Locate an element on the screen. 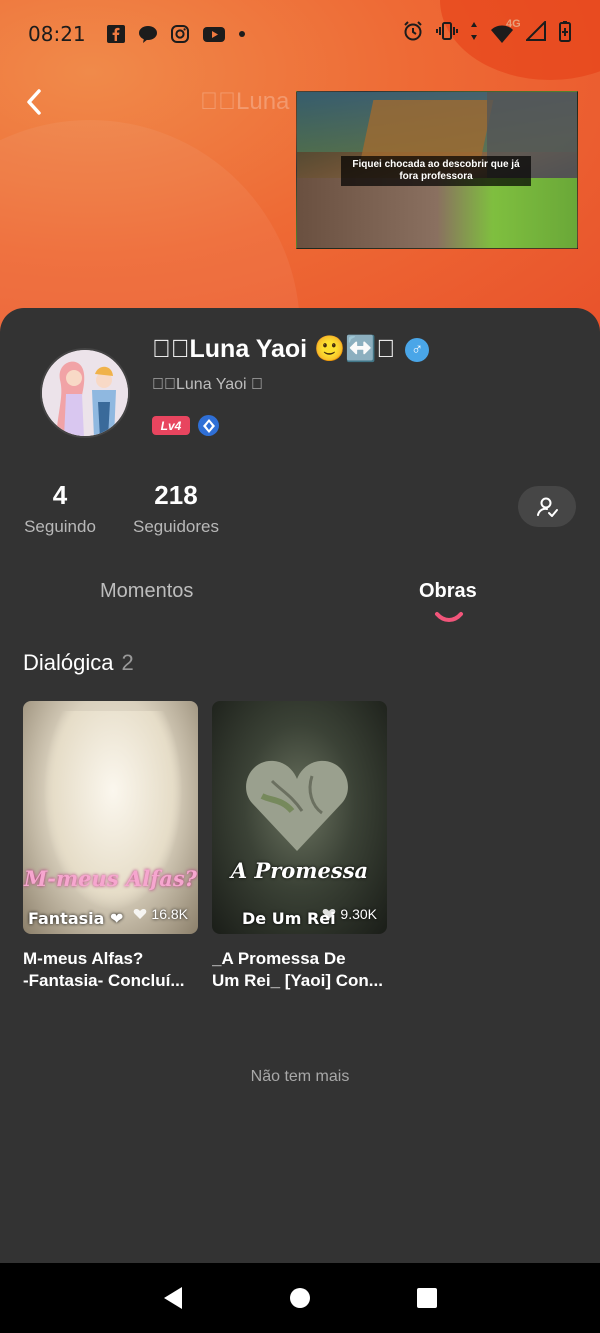 The height and width of the screenshot is (1333, 600). cover-title: M-meus Alfas? is located at coordinates (110, 878).